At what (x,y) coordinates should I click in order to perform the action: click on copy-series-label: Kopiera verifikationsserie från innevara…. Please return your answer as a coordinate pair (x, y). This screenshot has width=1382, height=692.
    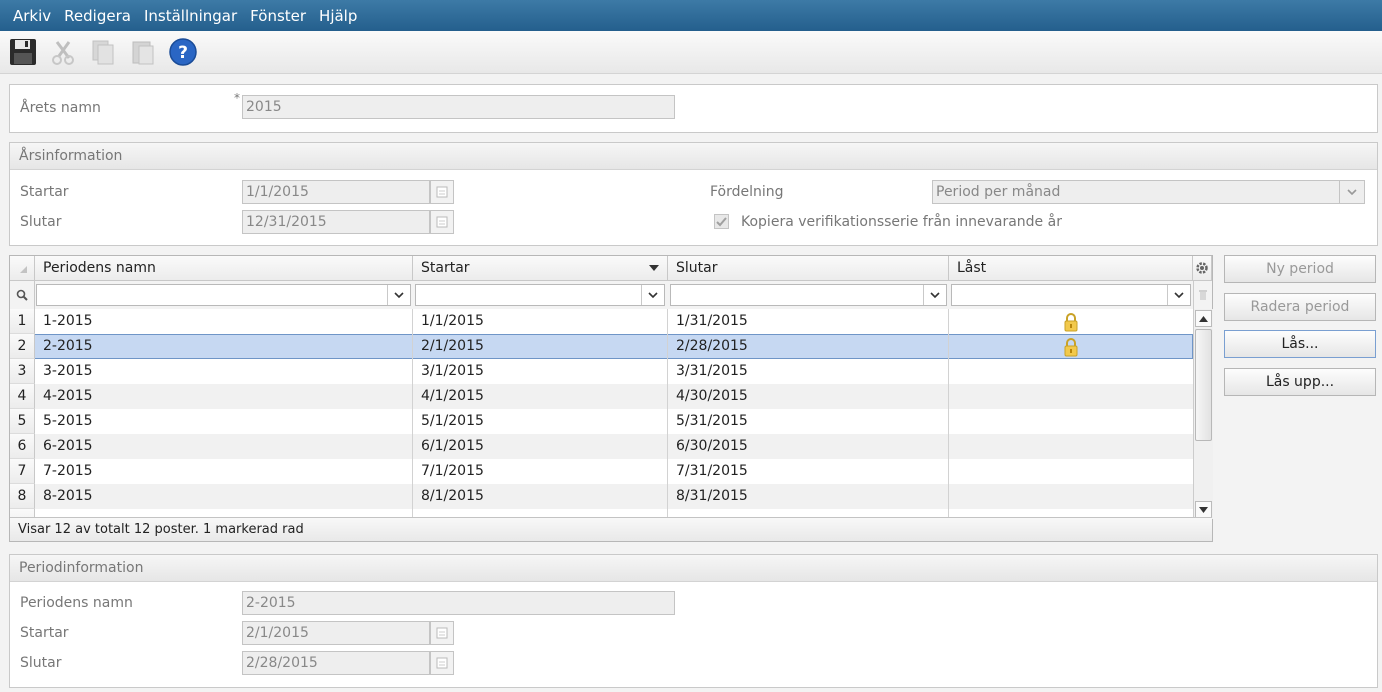
    Looking at the image, I should click on (901, 222).